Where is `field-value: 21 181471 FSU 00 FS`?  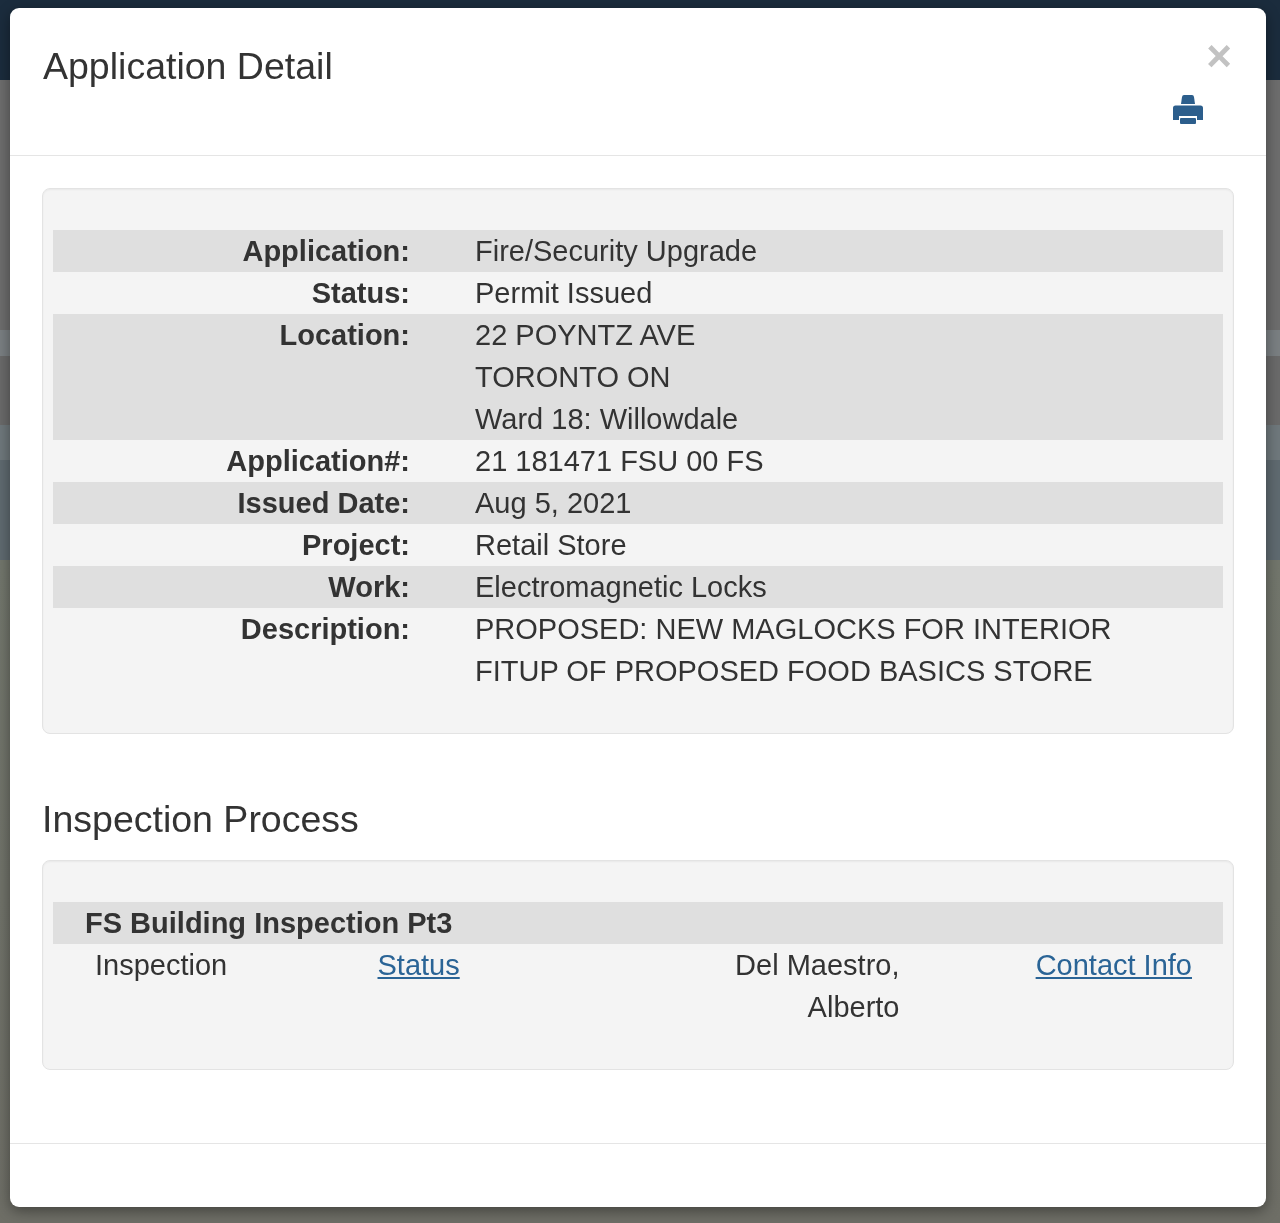 field-value: 21 181471 FSU 00 FS is located at coordinates (619, 461).